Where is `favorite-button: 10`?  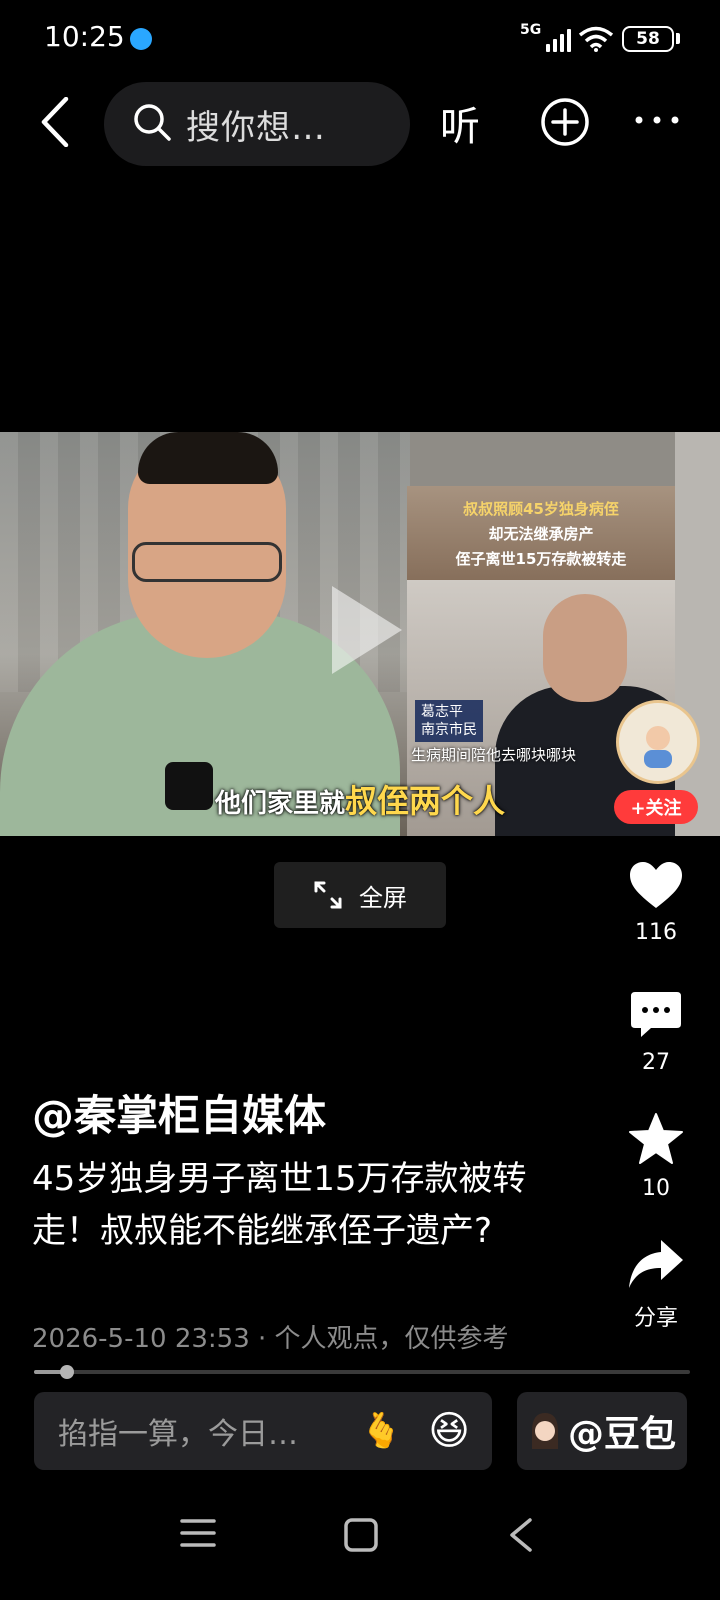 favorite-button: 10 is located at coordinates (656, 1156).